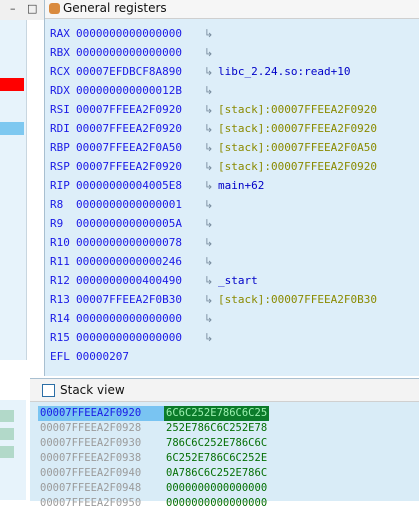 This screenshot has height=511, width=419. I want to click on stack-value: 786C6C252E786C6C, so click(217, 443).